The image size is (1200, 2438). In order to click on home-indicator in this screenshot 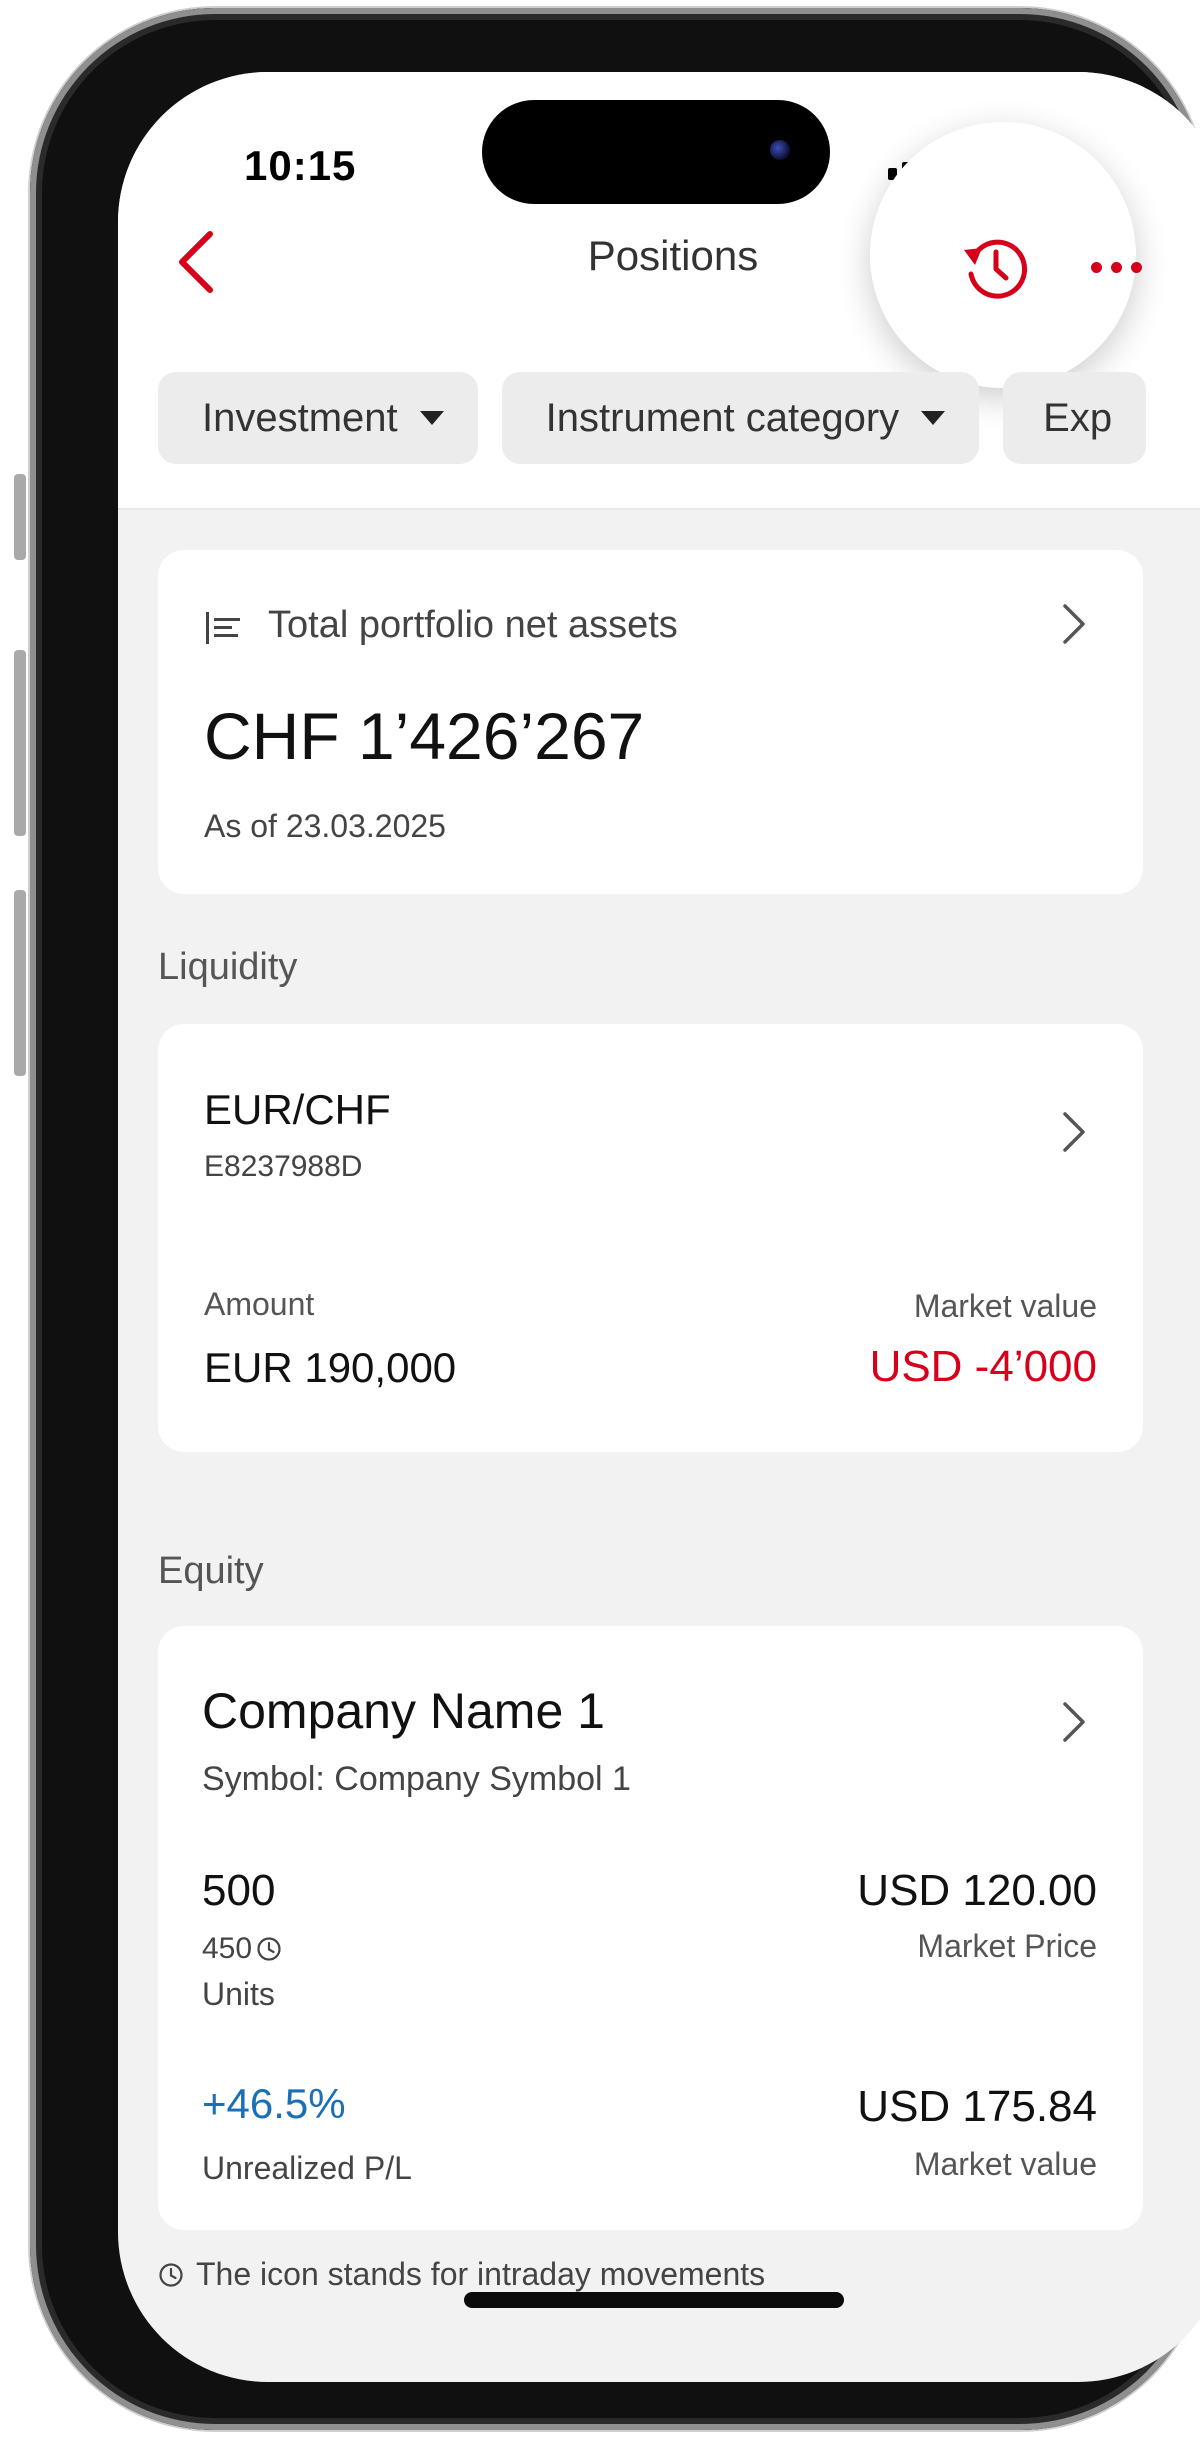, I will do `click(654, 2300)`.